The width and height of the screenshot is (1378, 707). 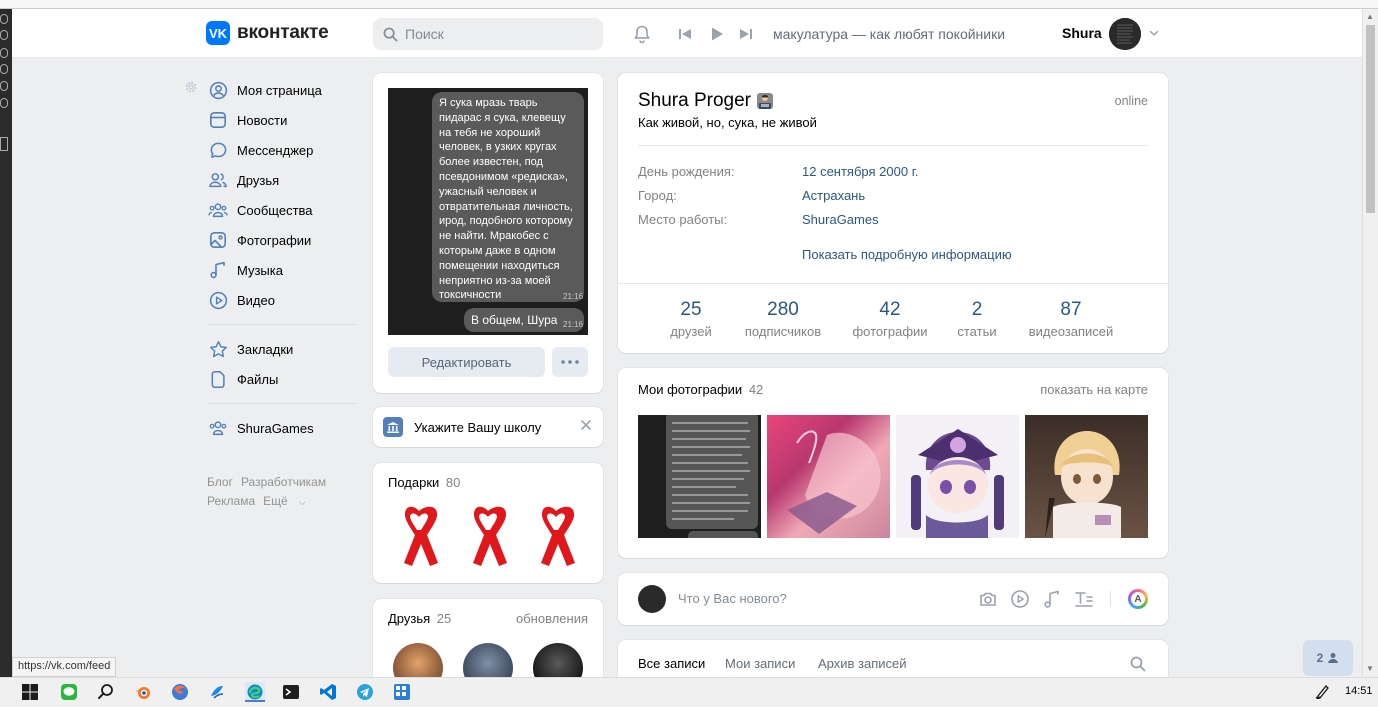 I want to click on nav-item-video: Видео, so click(x=270, y=300).